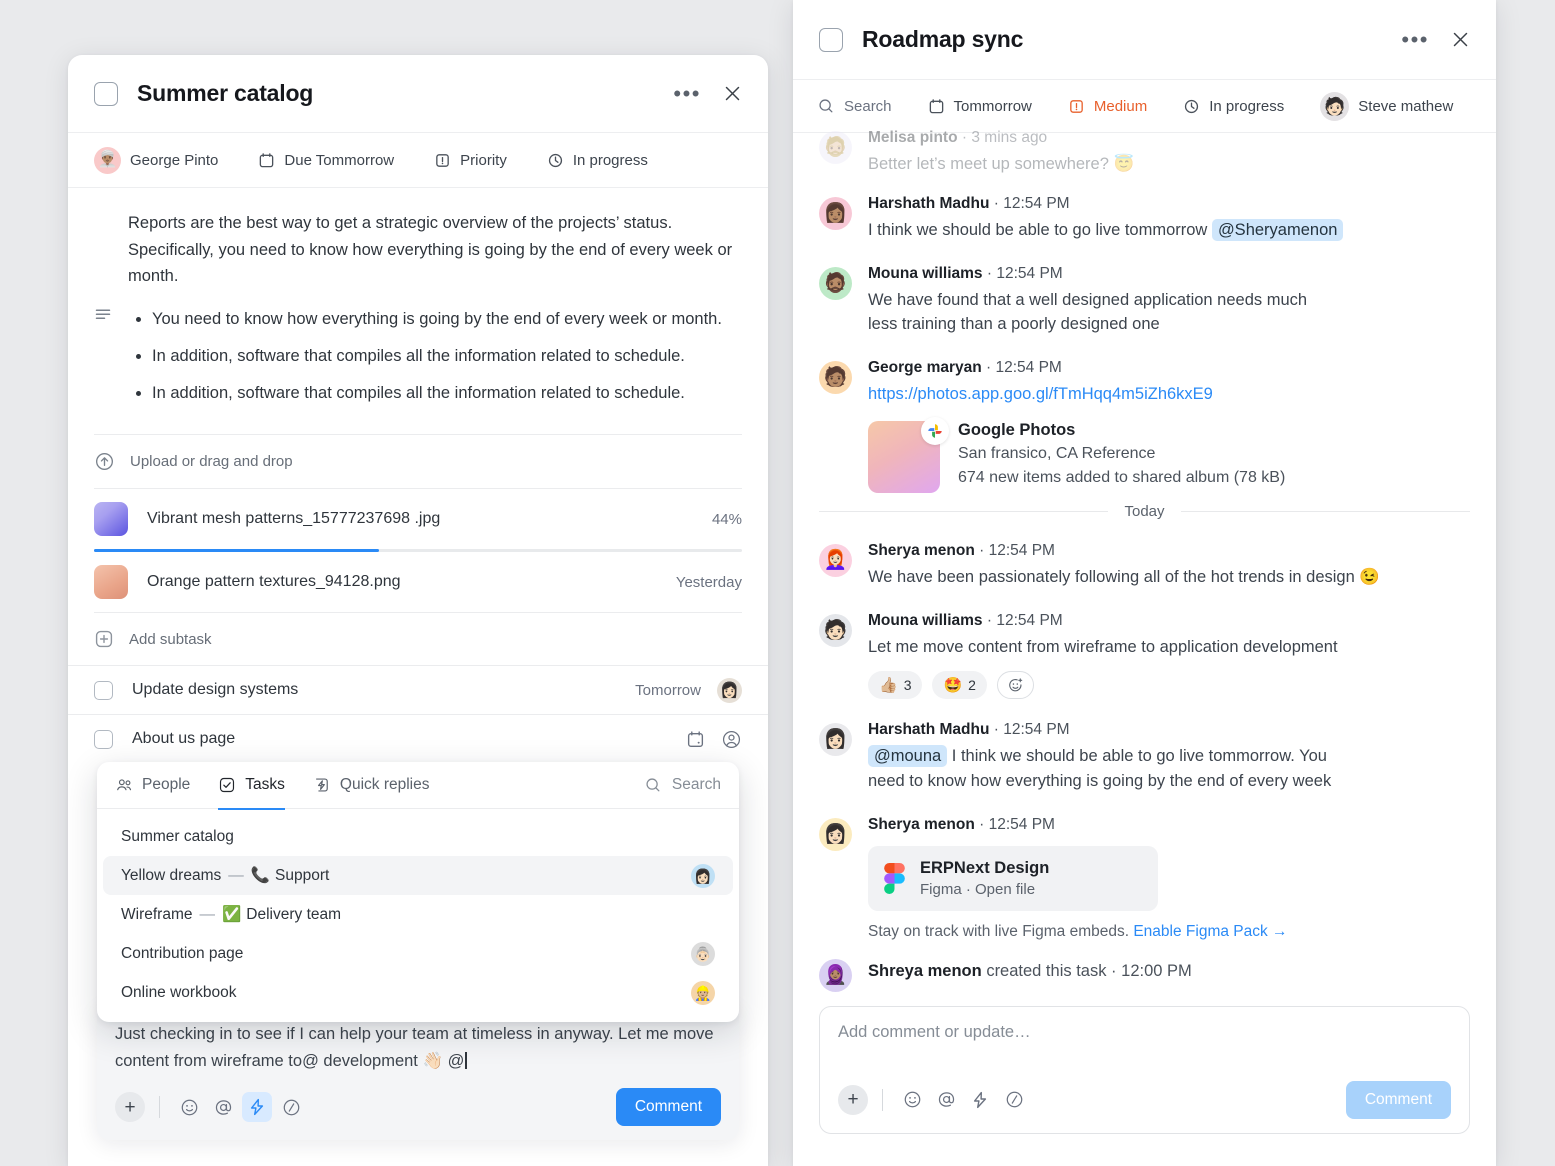 Image resolution: width=1555 pixels, height=1166 pixels. What do you see at coordinates (925, 970) in the screenshot?
I see `system-event-author: Shreya menon` at bounding box center [925, 970].